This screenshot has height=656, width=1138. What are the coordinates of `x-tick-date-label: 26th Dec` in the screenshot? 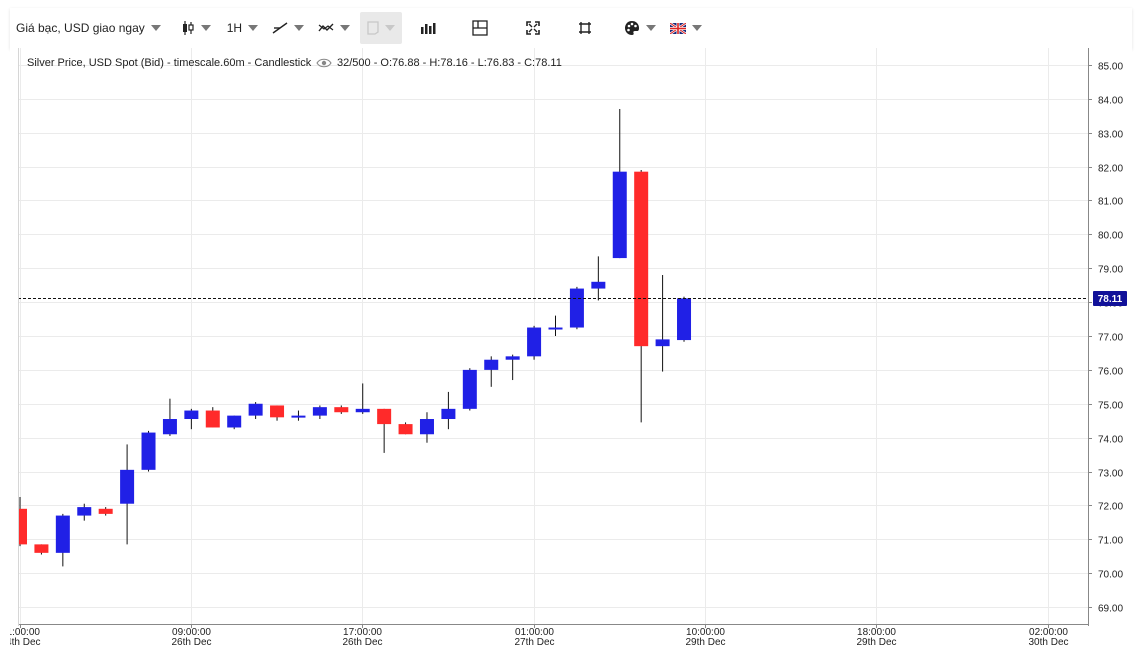 It's located at (362, 642).